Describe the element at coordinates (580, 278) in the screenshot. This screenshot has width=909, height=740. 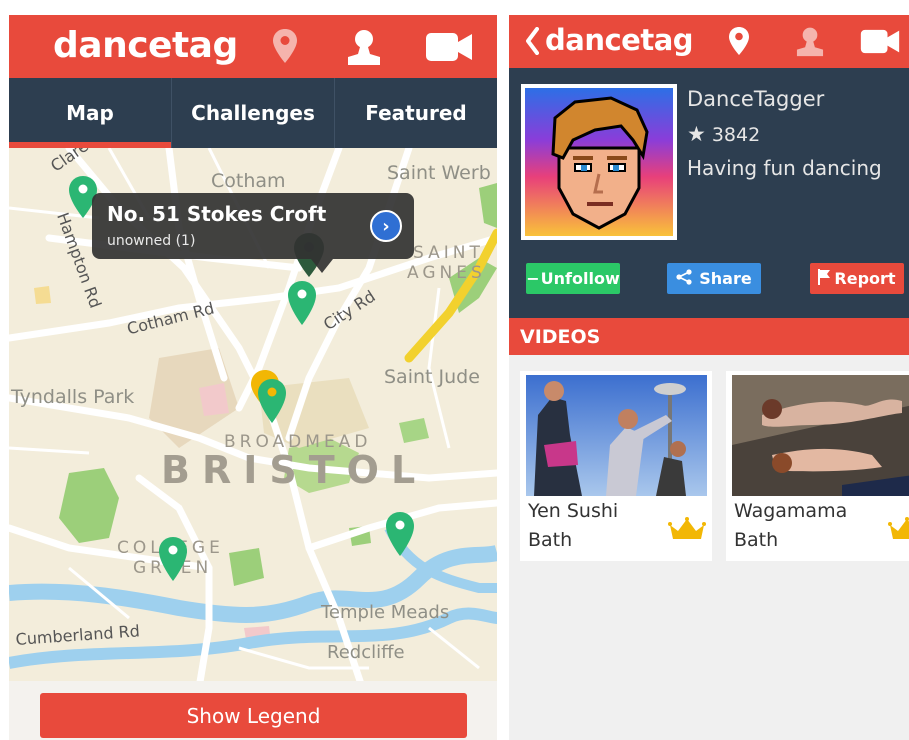
I see `unfollow-label: Unfollow` at that location.